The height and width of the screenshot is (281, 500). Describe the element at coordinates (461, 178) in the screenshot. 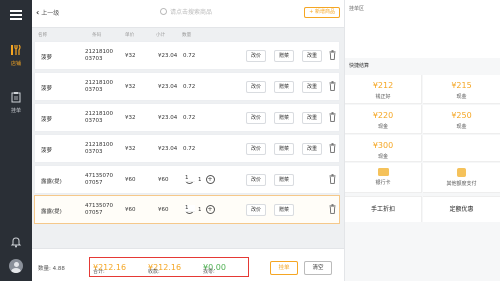

I see `other-payment-button: 其他额度支付` at that location.